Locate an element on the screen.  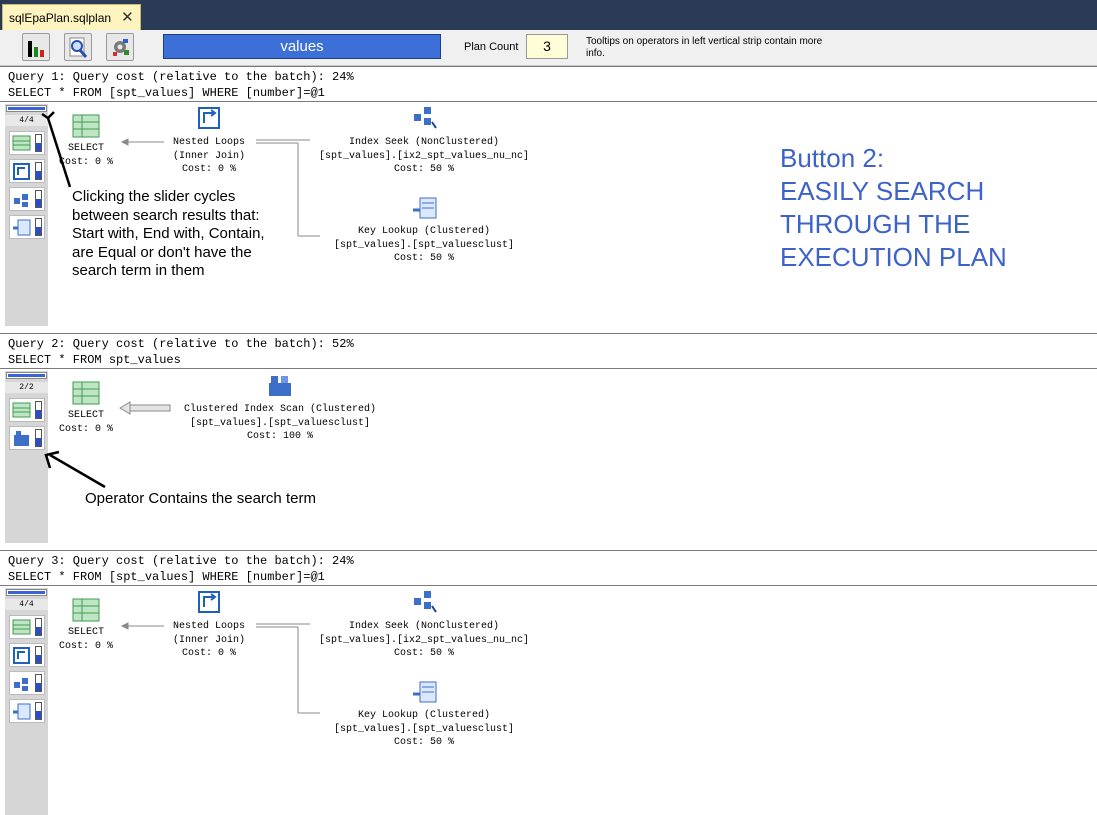
headline-line: EXECUTION PLAN is located at coordinates (893, 257).